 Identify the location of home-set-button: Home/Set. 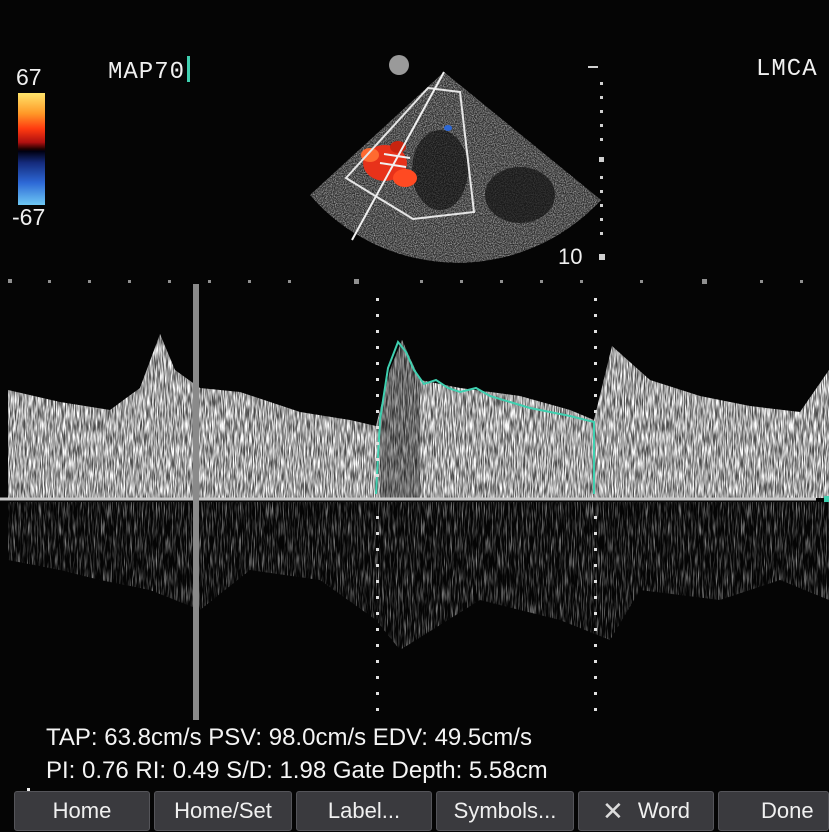
(223, 811).